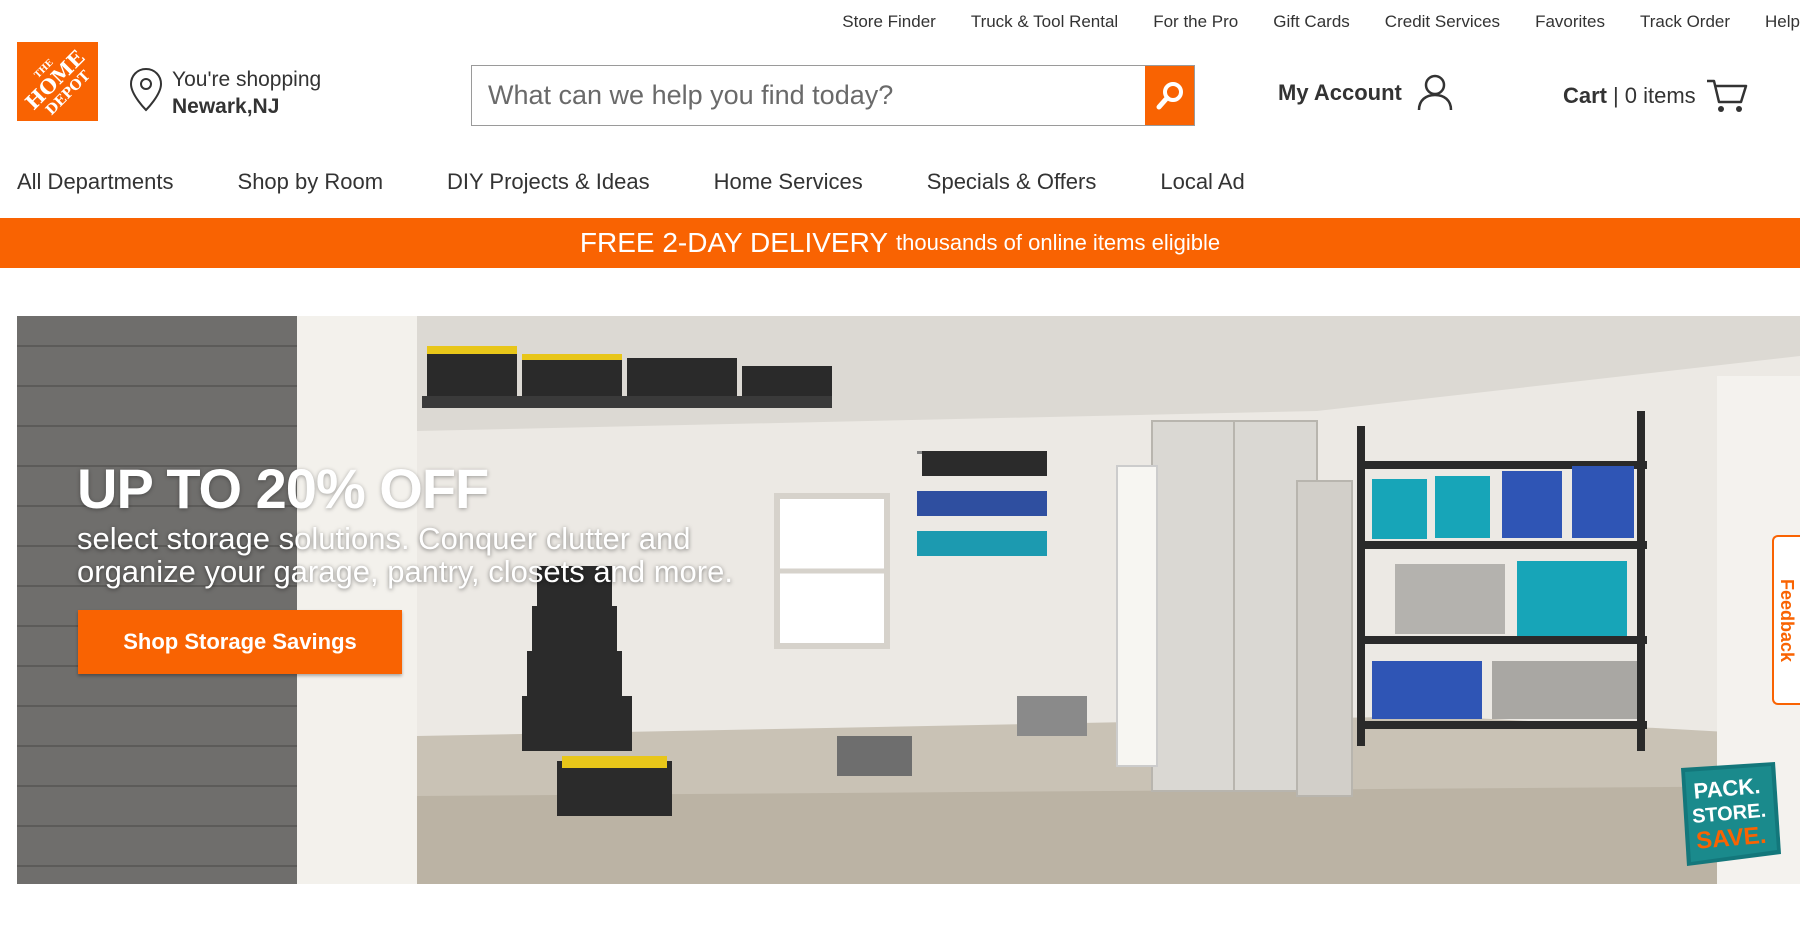 The width and height of the screenshot is (1800, 926). I want to click on feedback-label: Feedback, so click(1787, 620).